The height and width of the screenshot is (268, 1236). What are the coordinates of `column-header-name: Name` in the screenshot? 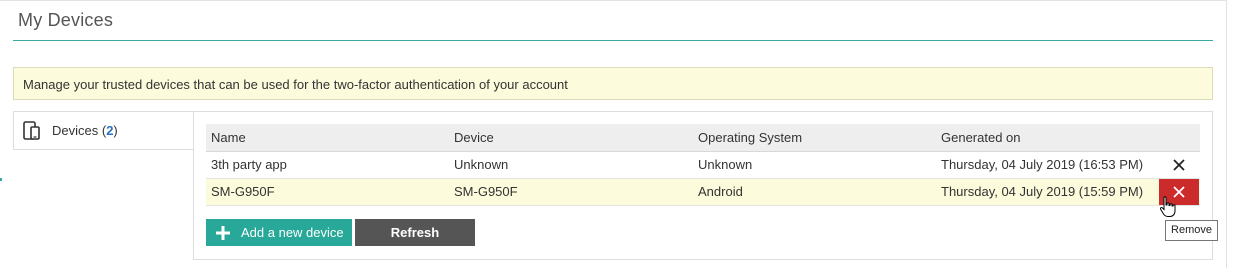 It's located at (327, 138).